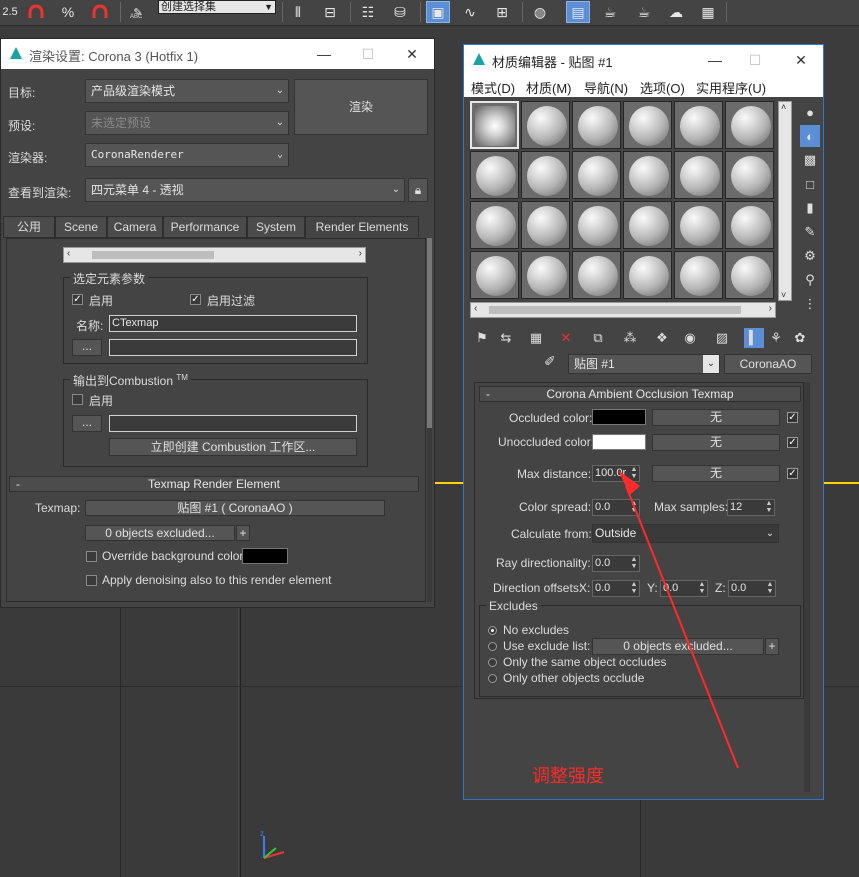 This screenshot has width=859, height=877. Describe the element at coordinates (214, 255) in the screenshot. I see `element-list-hscrollbar: ‹ ›` at that location.